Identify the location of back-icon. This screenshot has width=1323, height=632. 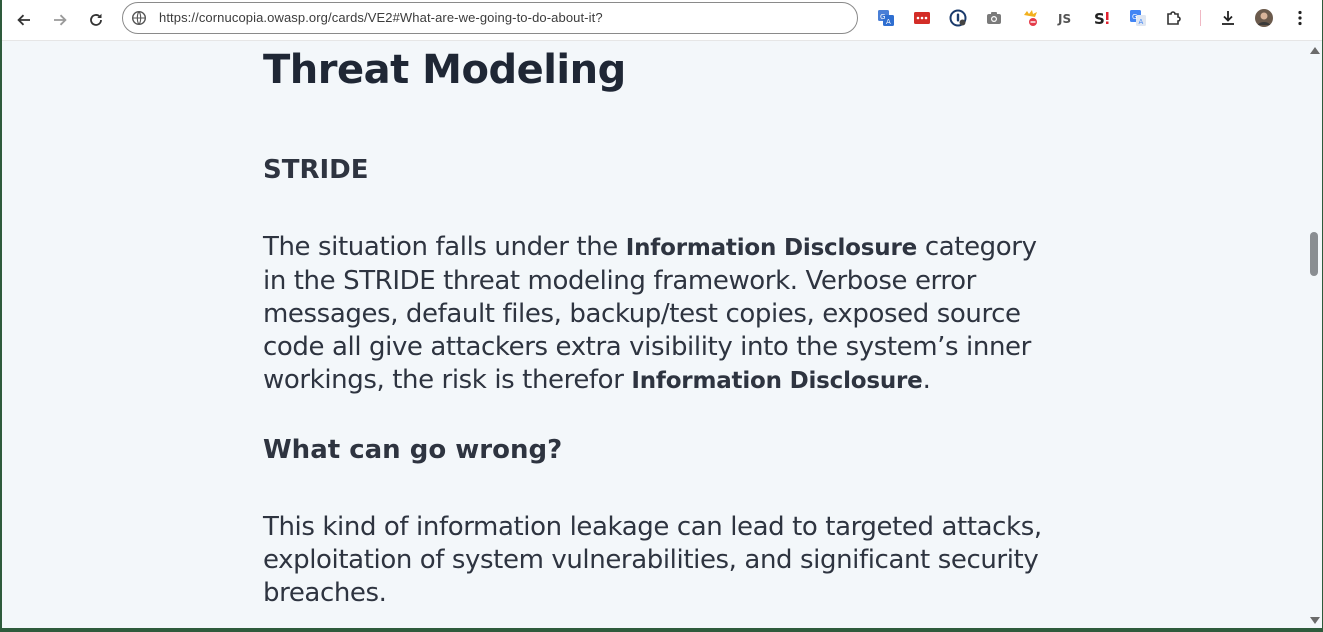
(23, 20).